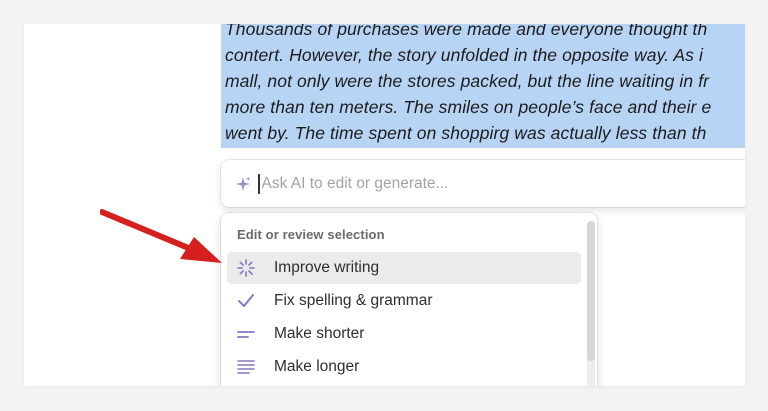 This screenshot has width=768, height=411. What do you see at coordinates (327, 267) in the screenshot?
I see `menu-item-label: Improve writing` at bounding box center [327, 267].